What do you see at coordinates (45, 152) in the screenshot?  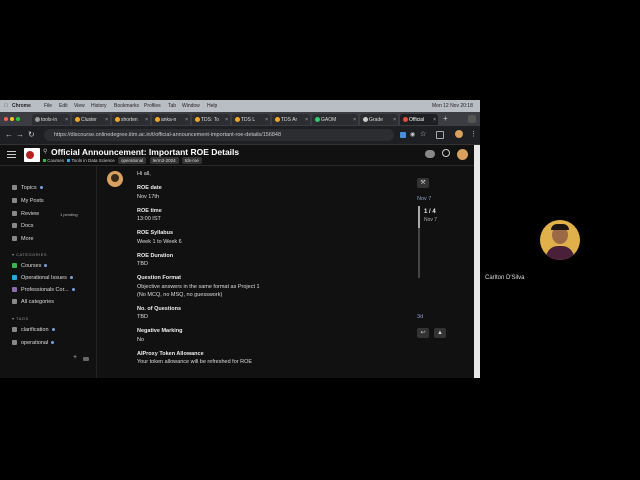 I see `pin-icon: ⚲` at bounding box center [45, 152].